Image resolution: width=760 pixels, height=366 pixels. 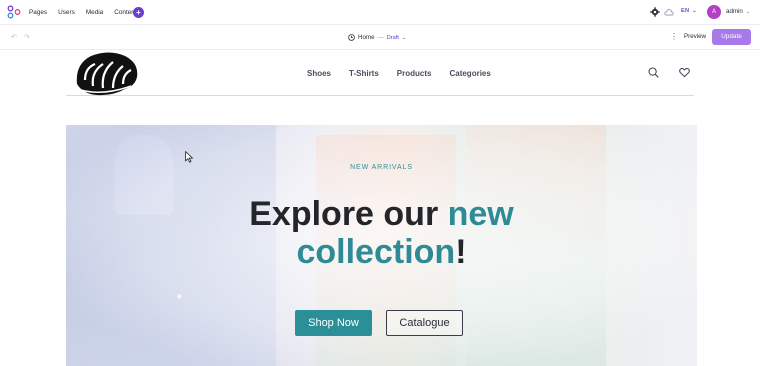 I want to click on redo-icon: ↷, so click(x=27, y=37).